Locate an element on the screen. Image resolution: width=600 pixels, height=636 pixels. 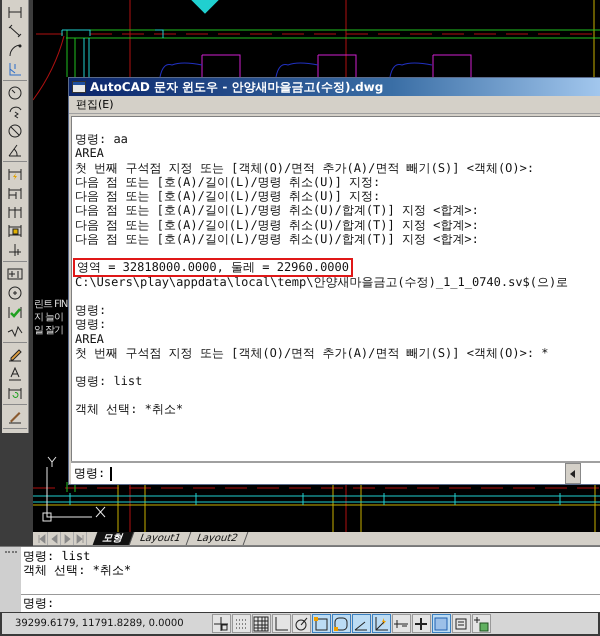
command-history-line: 명령: list is located at coordinates (57, 556).